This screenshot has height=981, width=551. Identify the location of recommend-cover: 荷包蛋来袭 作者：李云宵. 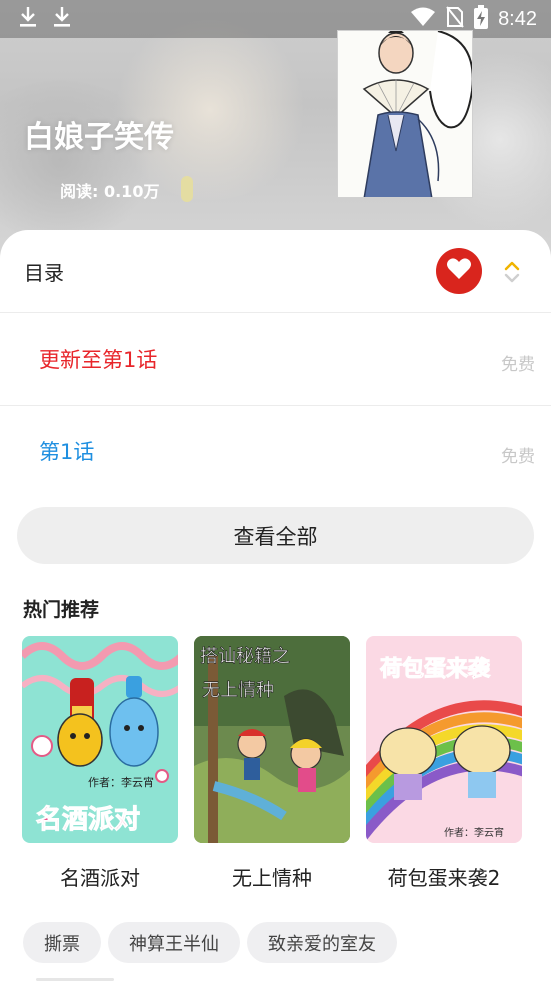
(444, 739).